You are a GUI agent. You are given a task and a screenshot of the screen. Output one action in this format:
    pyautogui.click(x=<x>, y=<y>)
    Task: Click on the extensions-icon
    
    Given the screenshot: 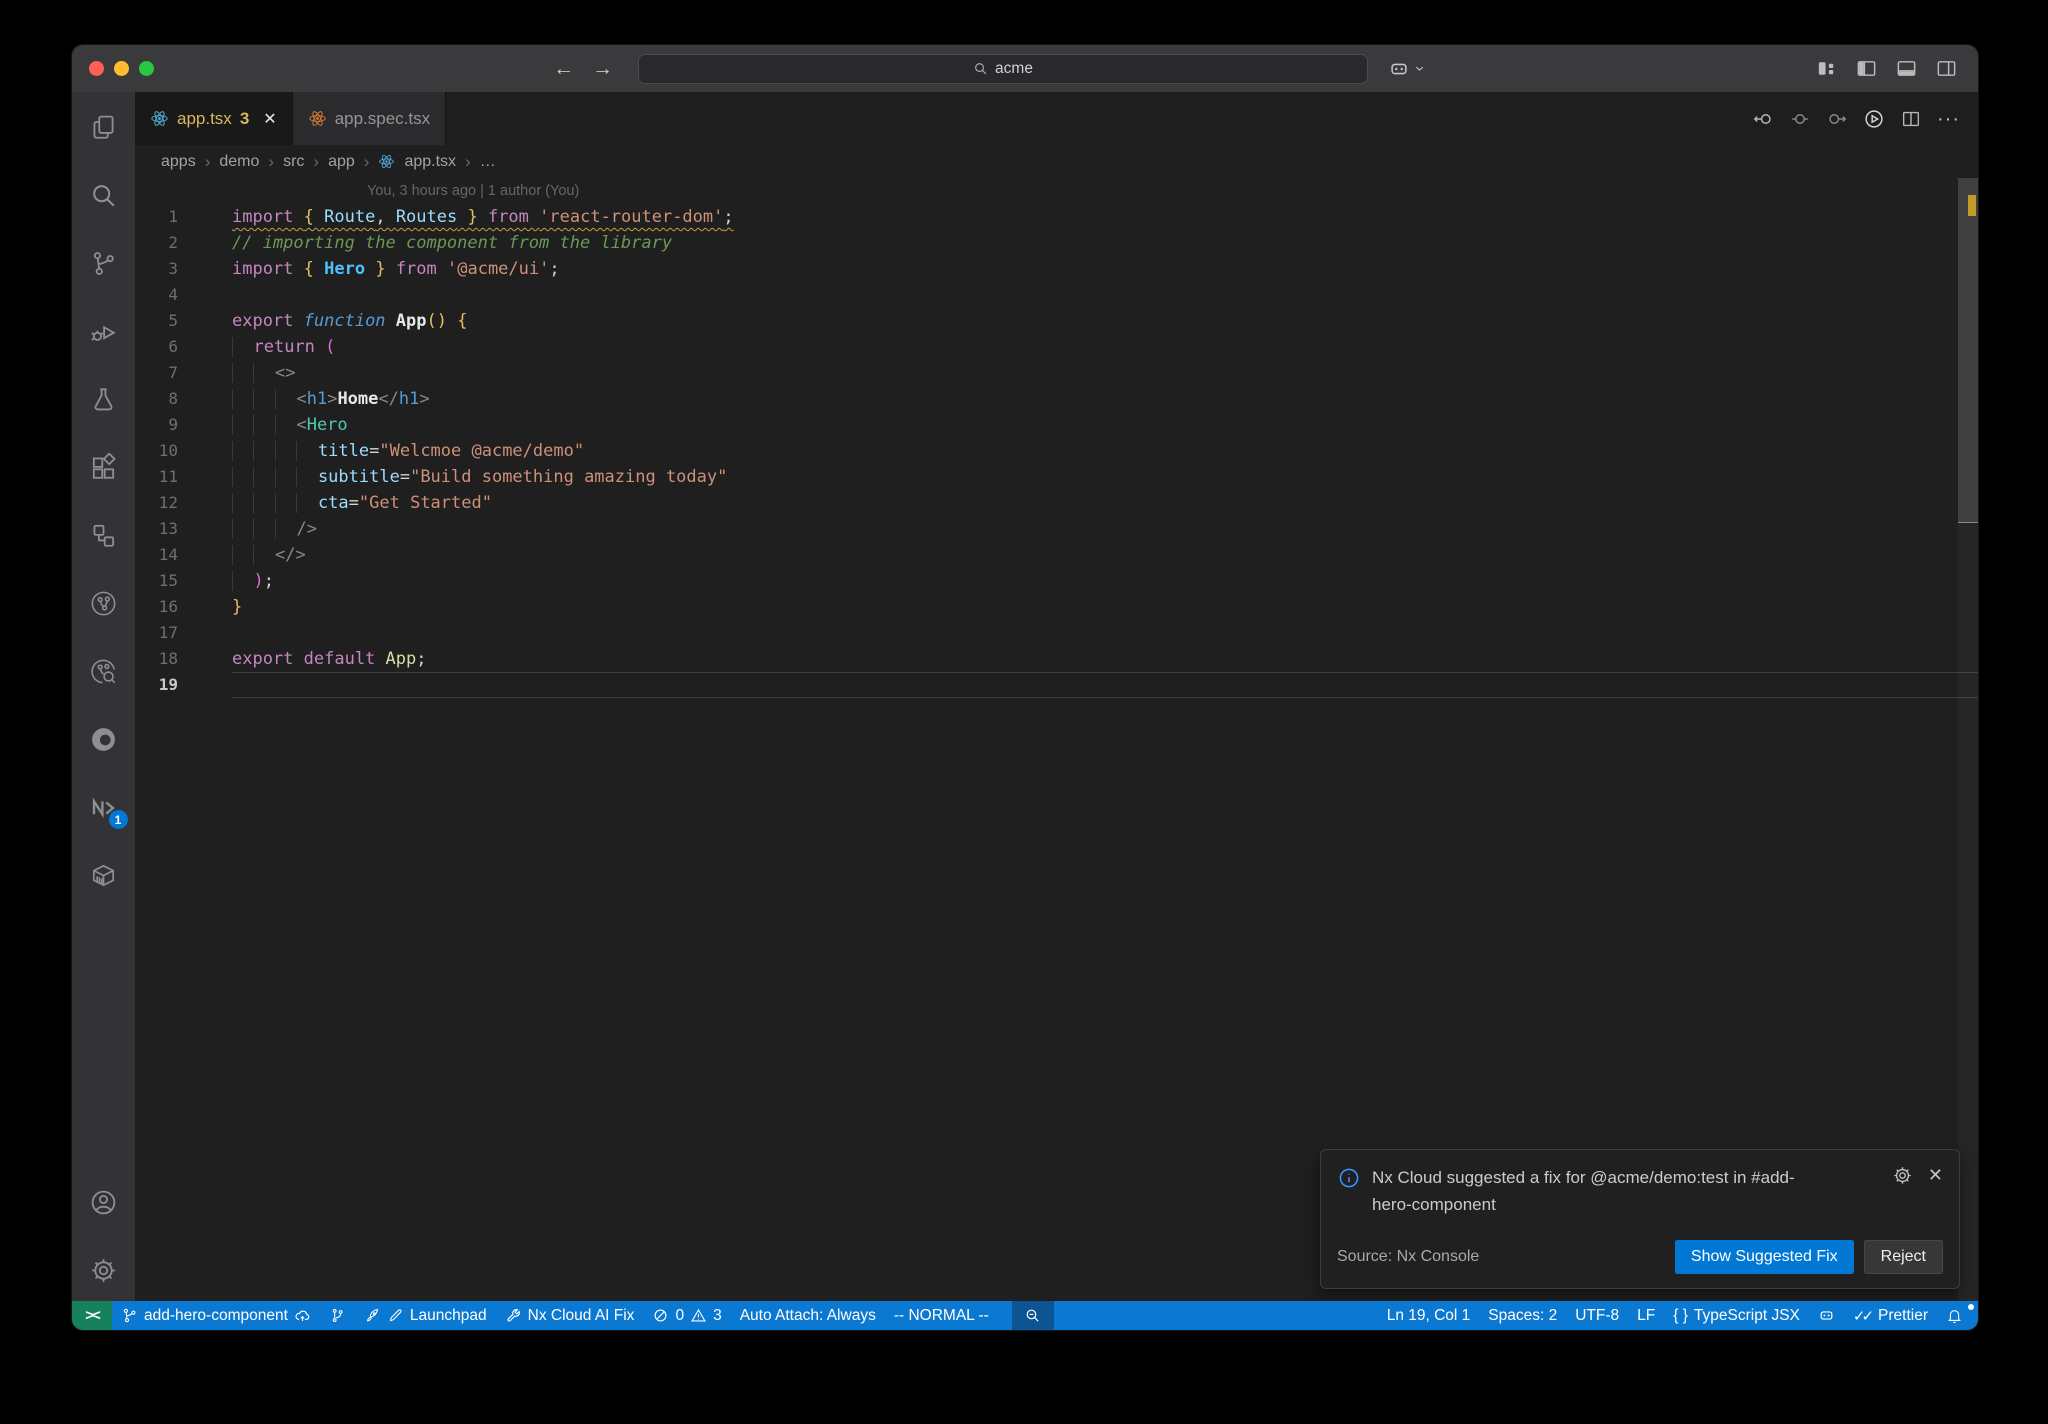 What is the action you would take?
    pyautogui.click(x=103, y=467)
    